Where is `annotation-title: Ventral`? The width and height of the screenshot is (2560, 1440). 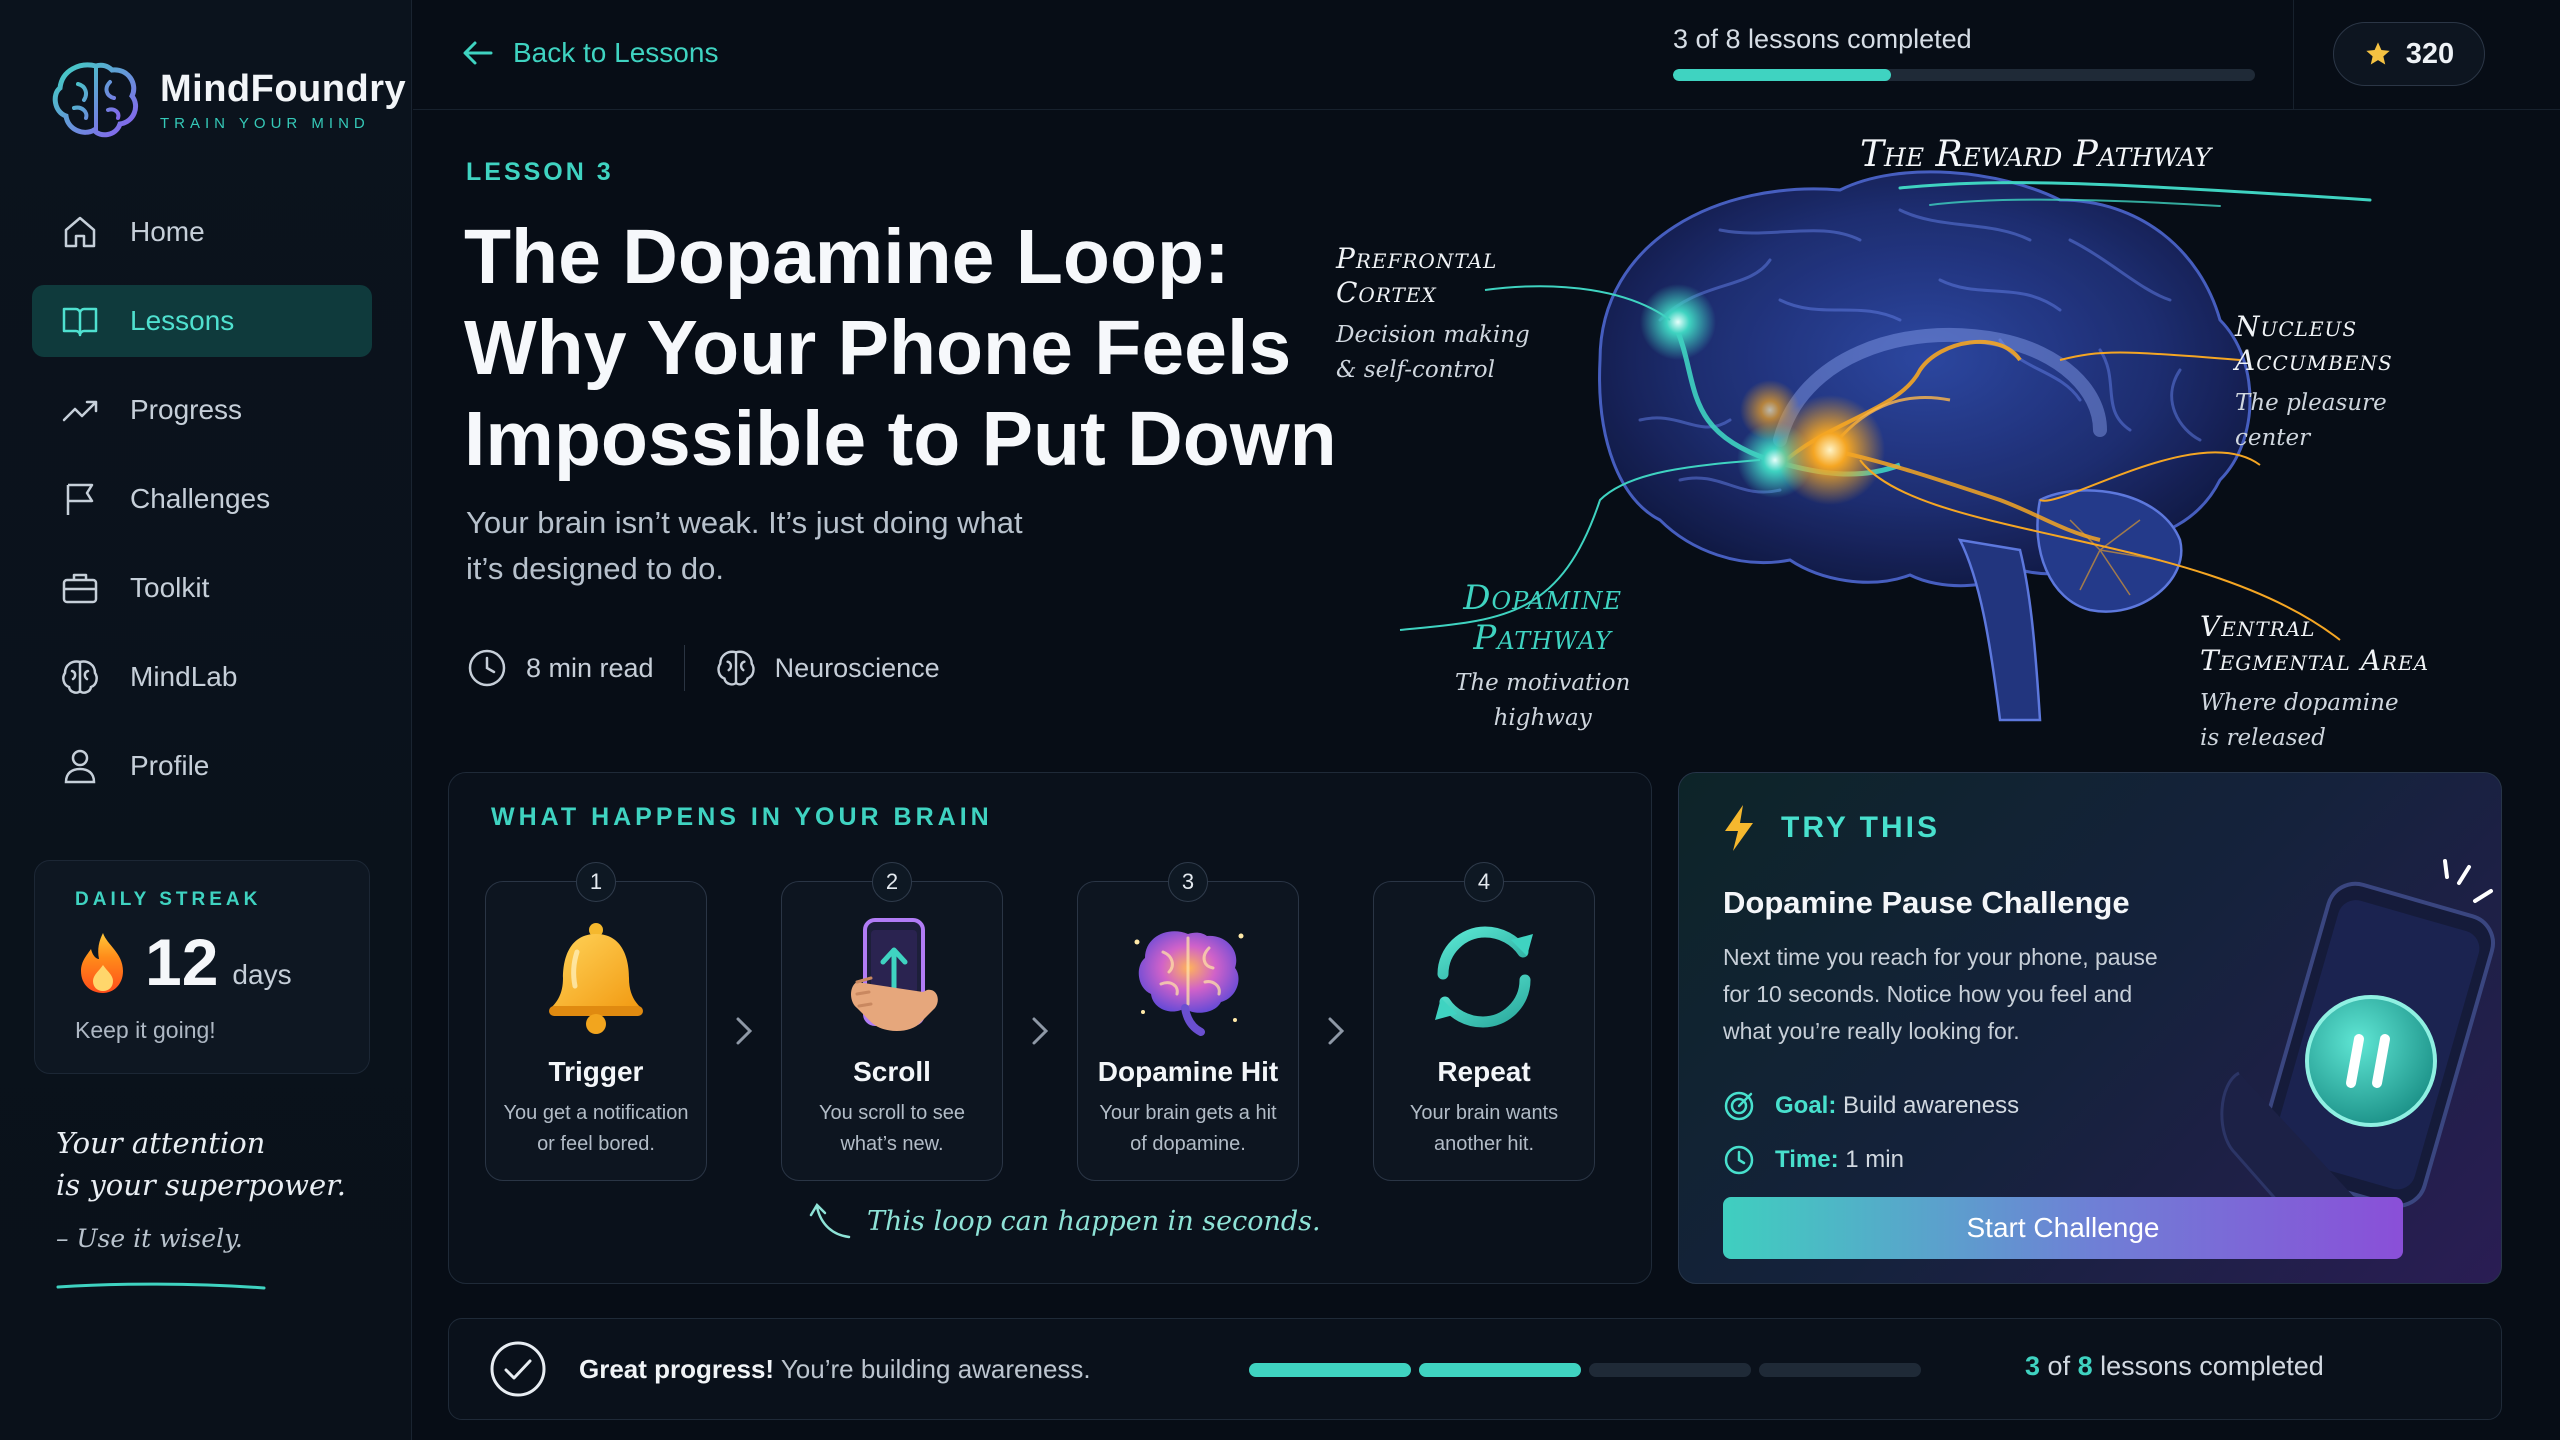
annotation-title: Ventral is located at coordinates (2258, 626).